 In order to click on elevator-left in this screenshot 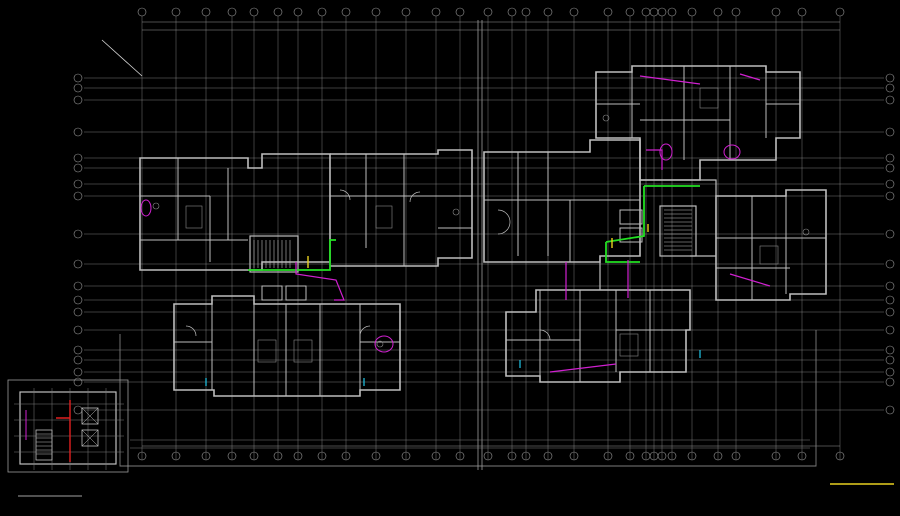, I will do `click(272, 293)`.